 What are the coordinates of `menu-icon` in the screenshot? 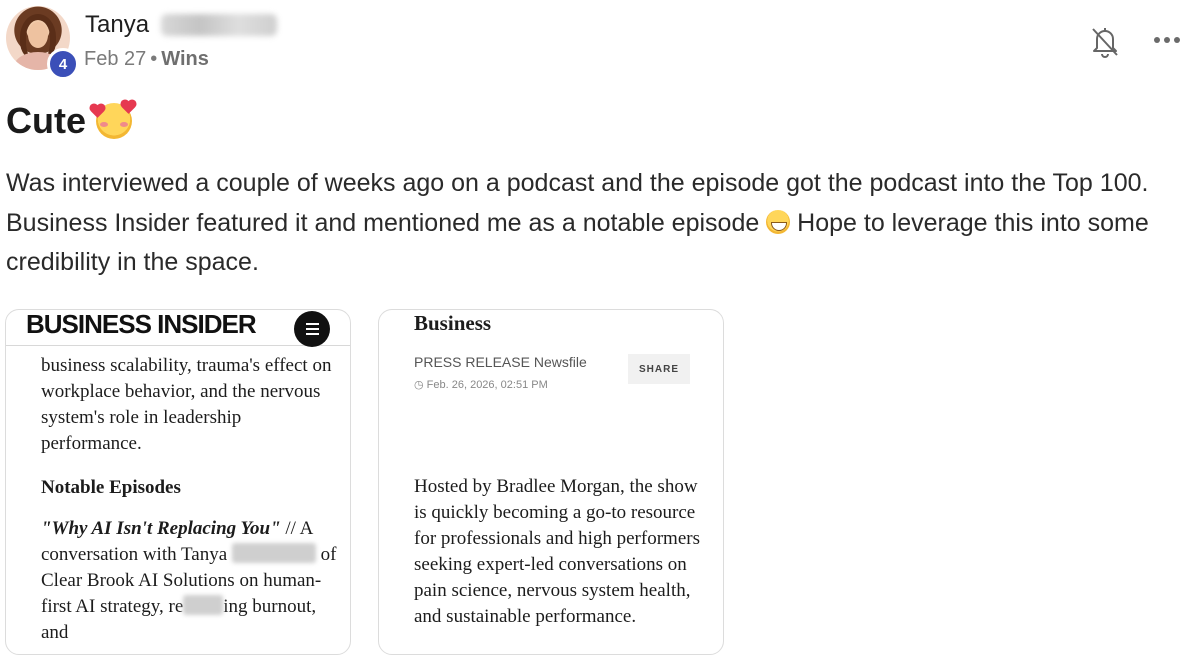 It's located at (312, 329).